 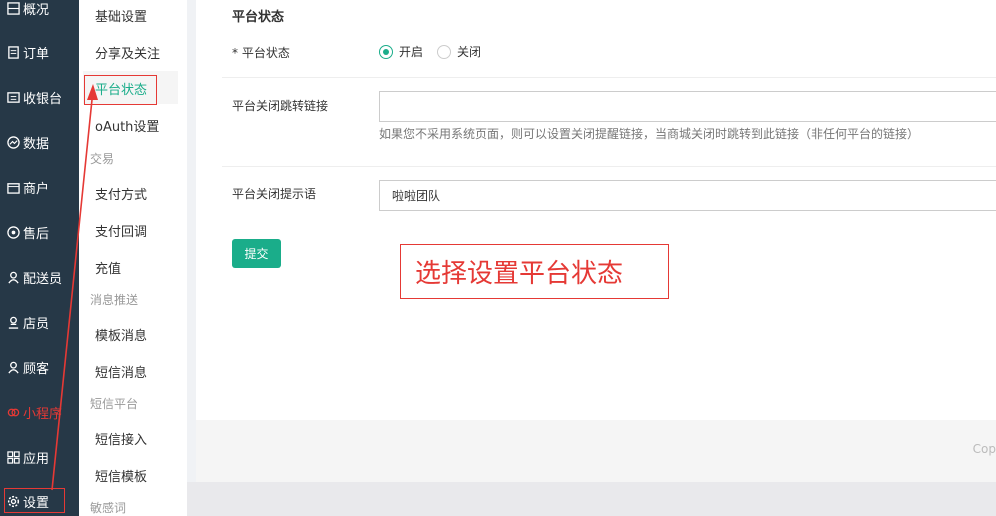 I want to click on radio-checked-icon, so click(x=386, y=51).